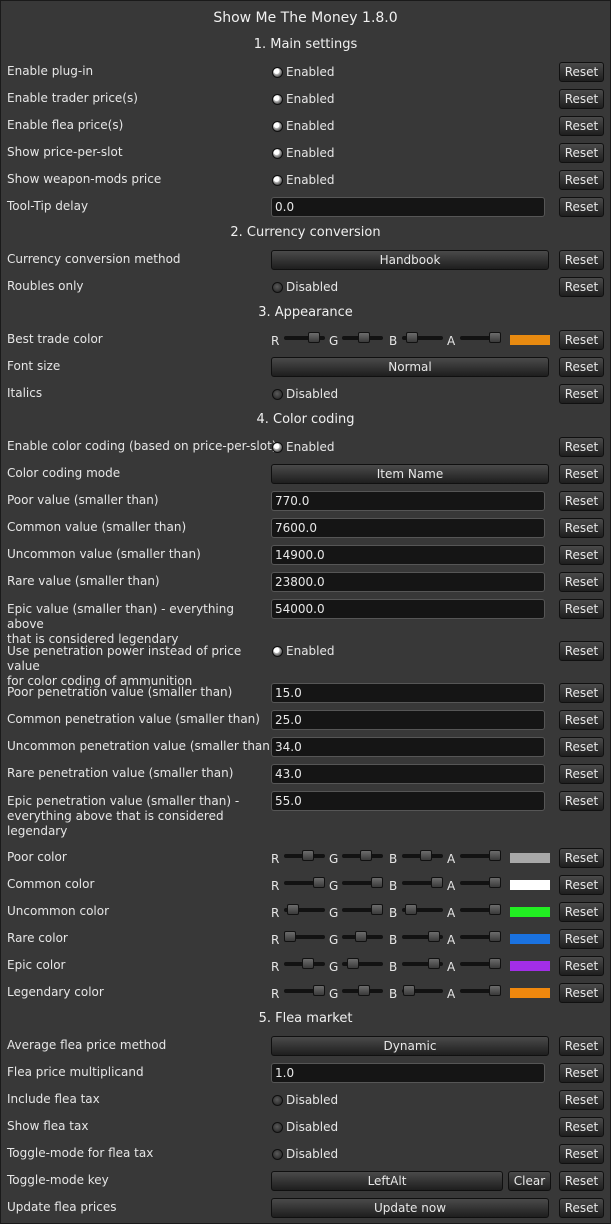 Image resolution: width=611 pixels, height=1224 pixels. What do you see at coordinates (410, 260) in the screenshot?
I see `currency-conversion-method-button: Handbook` at bounding box center [410, 260].